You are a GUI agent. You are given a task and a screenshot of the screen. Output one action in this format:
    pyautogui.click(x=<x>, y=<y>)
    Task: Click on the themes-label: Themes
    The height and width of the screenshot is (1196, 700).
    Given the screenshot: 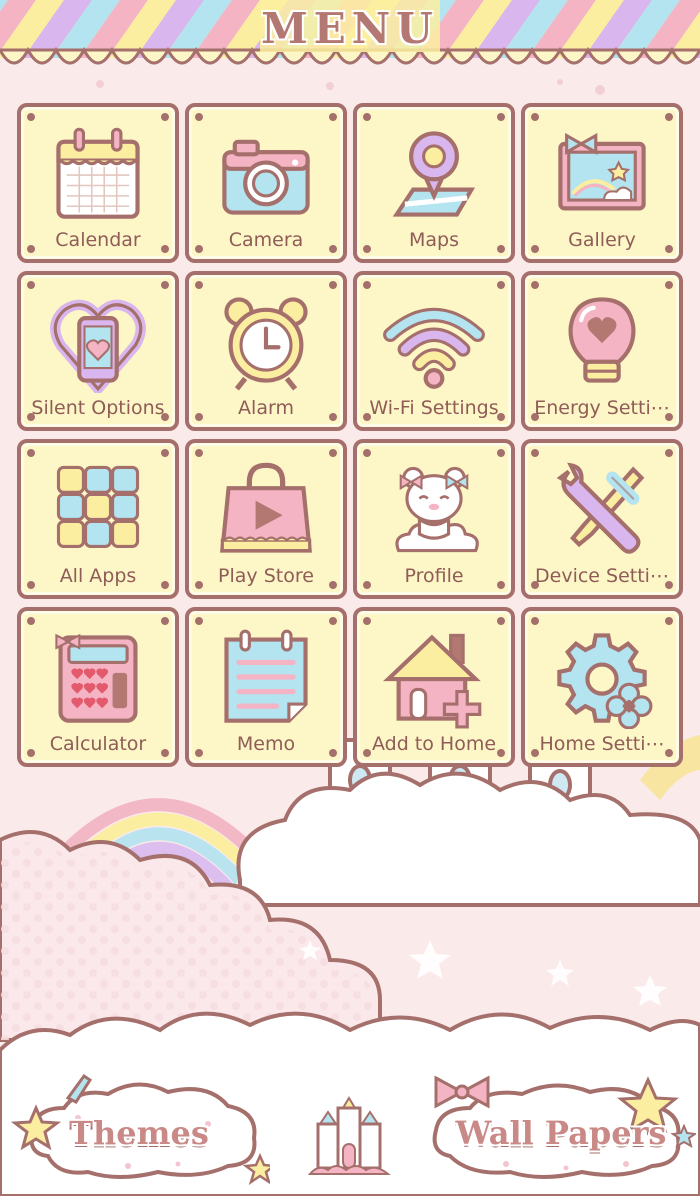 What is the action you would take?
    pyautogui.click(x=139, y=1133)
    